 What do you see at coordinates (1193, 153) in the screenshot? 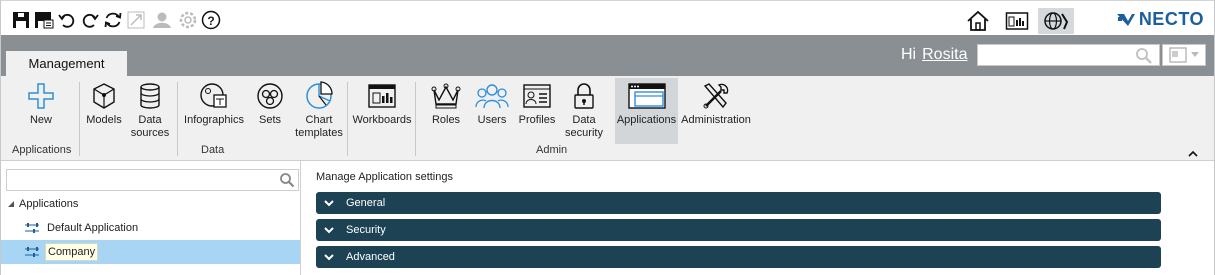
I see `collapse-ribbon-icon` at bounding box center [1193, 153].